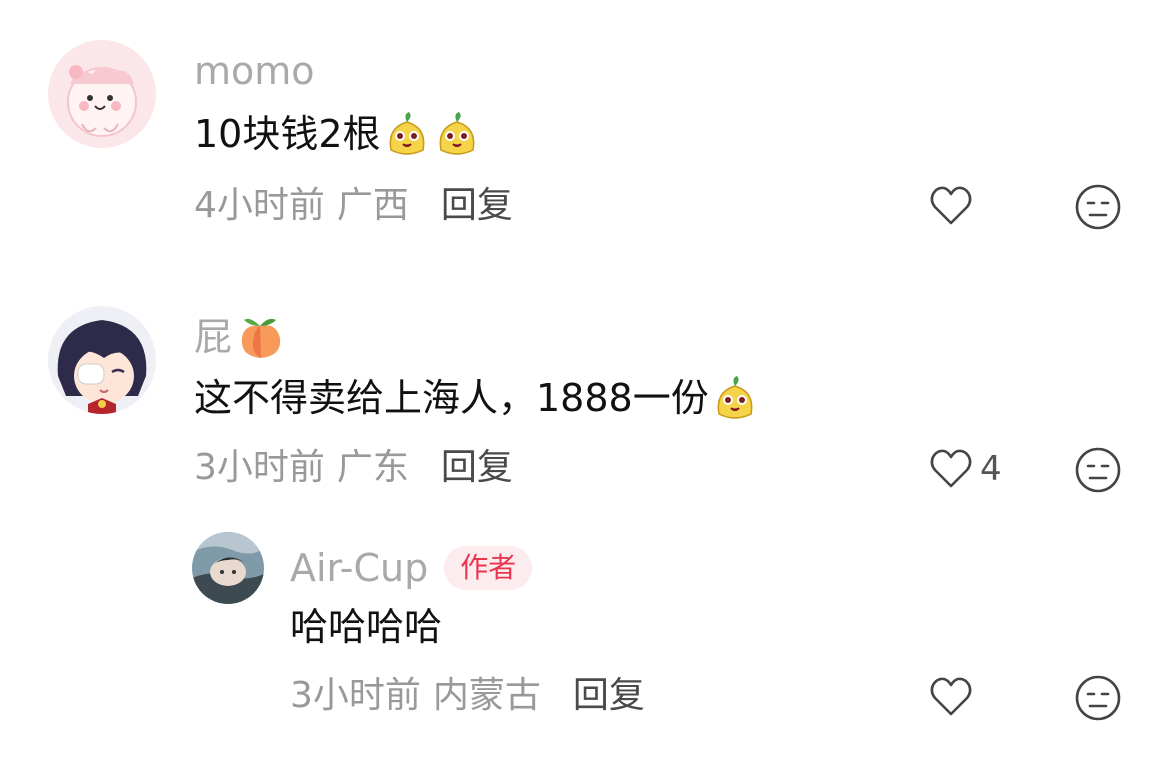 The width and height of the screenshot is (1170, 780). I want to click on comment-text: 哈哈哈哈, so click(366, 627).